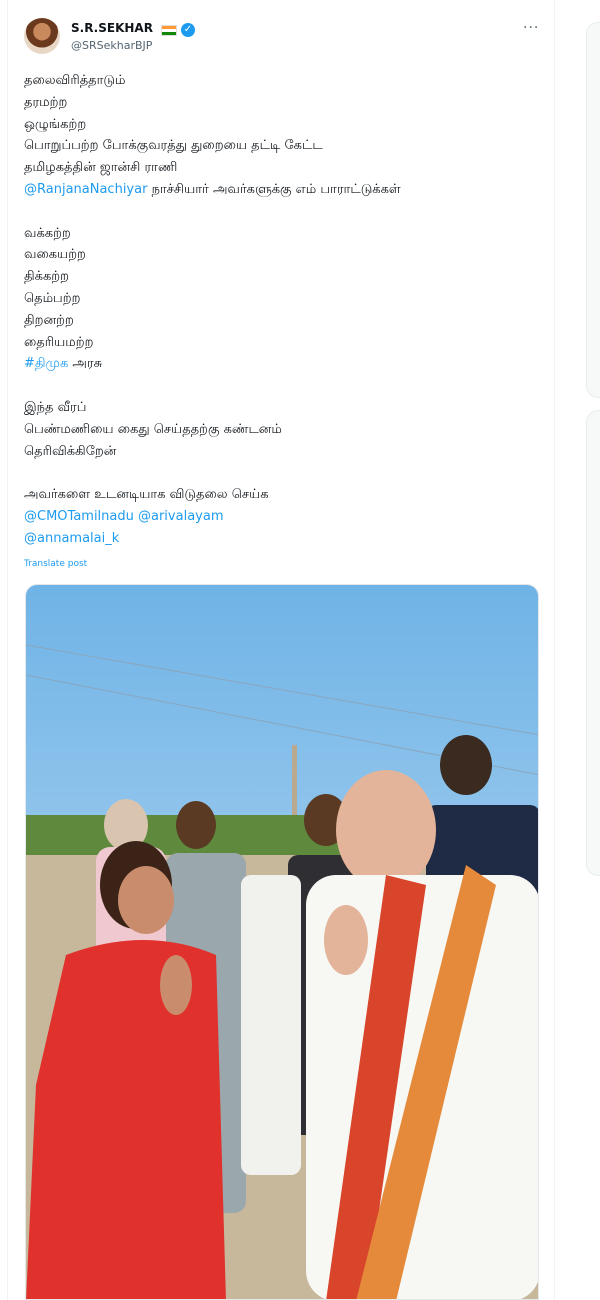 This screenshot has width=600, height=1300. I want to click on author-avatar, so click(42, 36).